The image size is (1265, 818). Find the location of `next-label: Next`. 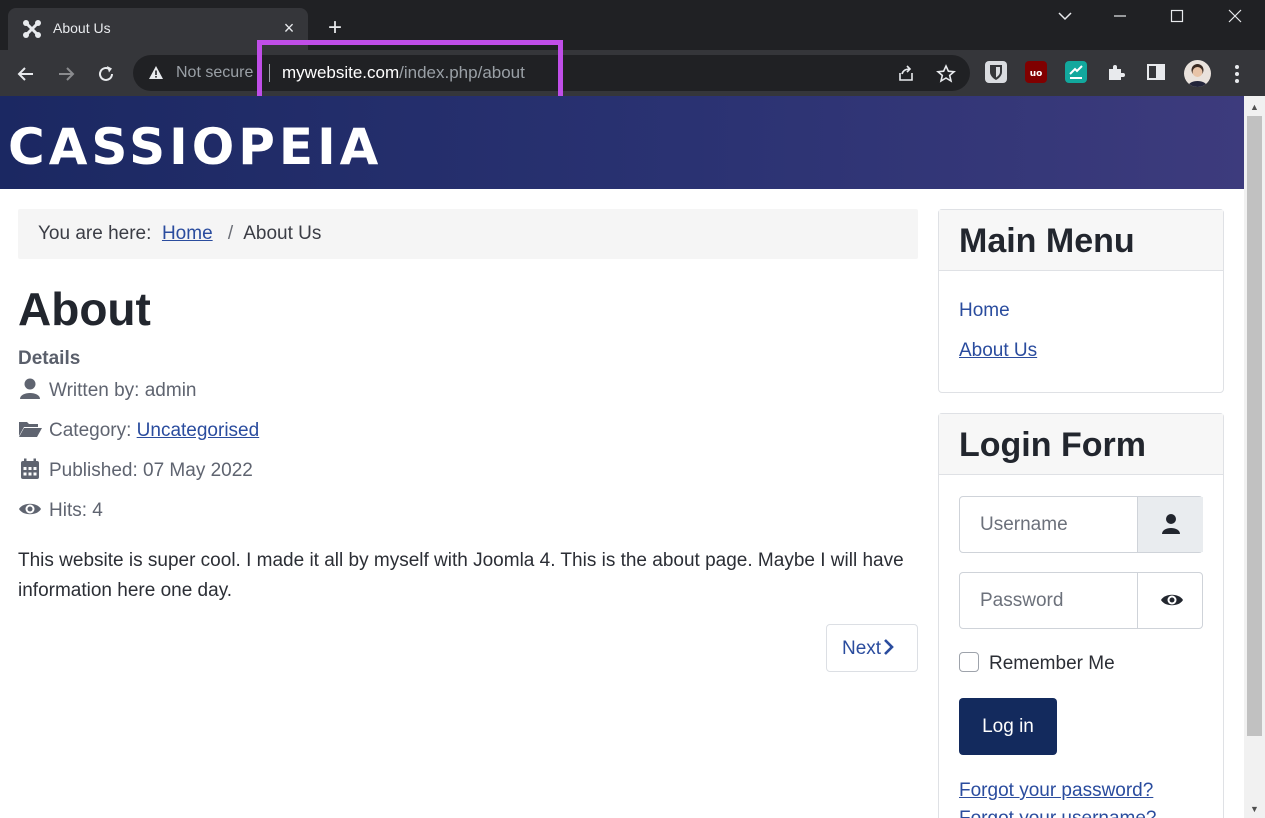

next-label: Next is located at coordinates (862, 648).